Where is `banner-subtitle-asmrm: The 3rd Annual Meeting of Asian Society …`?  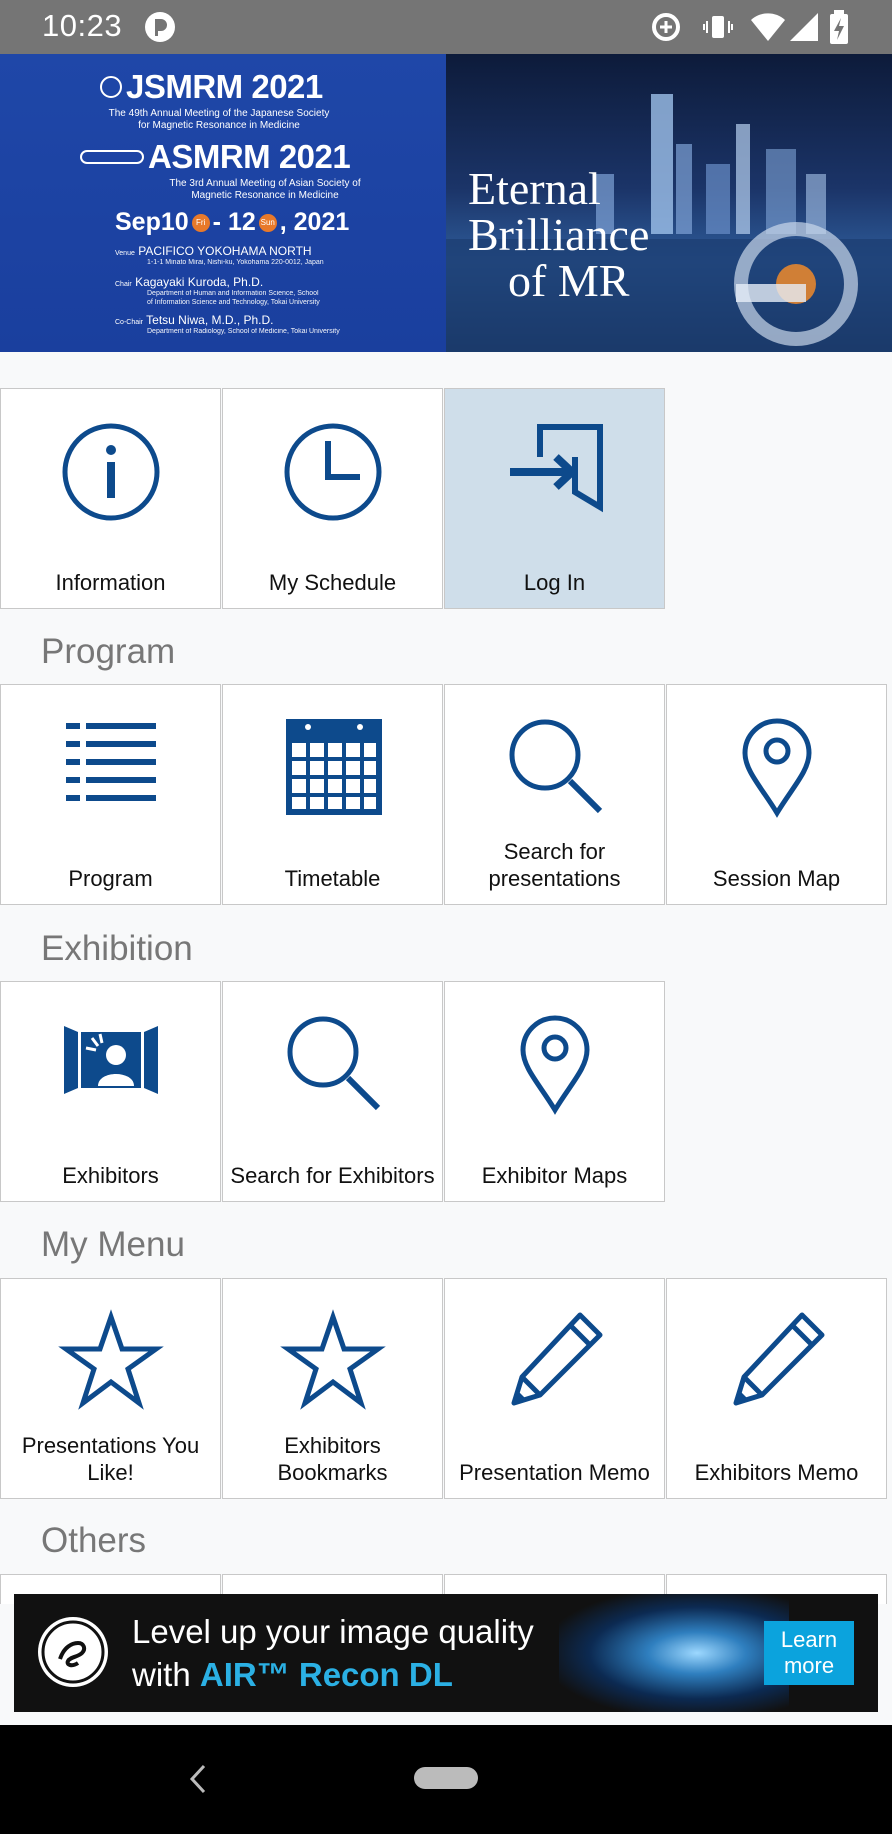 banner-subtitle-asmrm: The 3rd Annual Meeting of Asian Society … is located at coordinates (265, 189).